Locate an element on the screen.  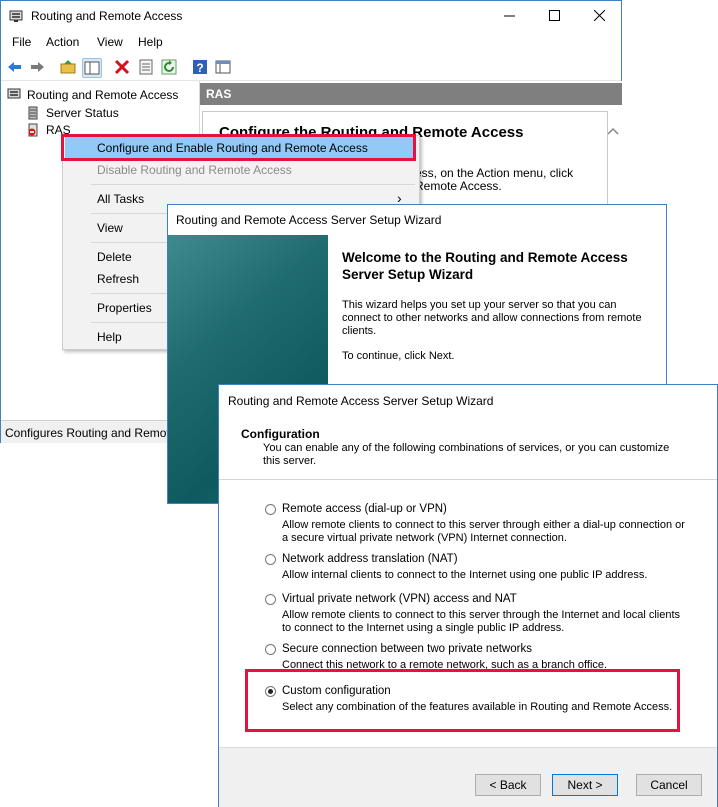
maximize-button is located at coordinates (554, 16).